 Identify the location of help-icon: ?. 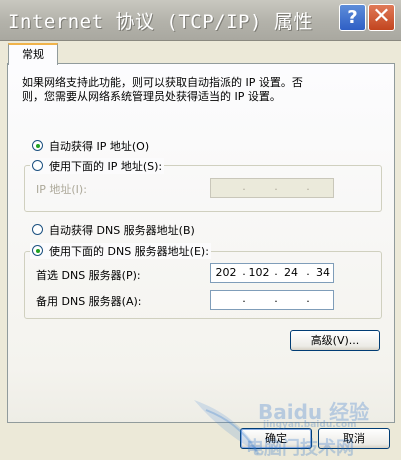
(352, 17).